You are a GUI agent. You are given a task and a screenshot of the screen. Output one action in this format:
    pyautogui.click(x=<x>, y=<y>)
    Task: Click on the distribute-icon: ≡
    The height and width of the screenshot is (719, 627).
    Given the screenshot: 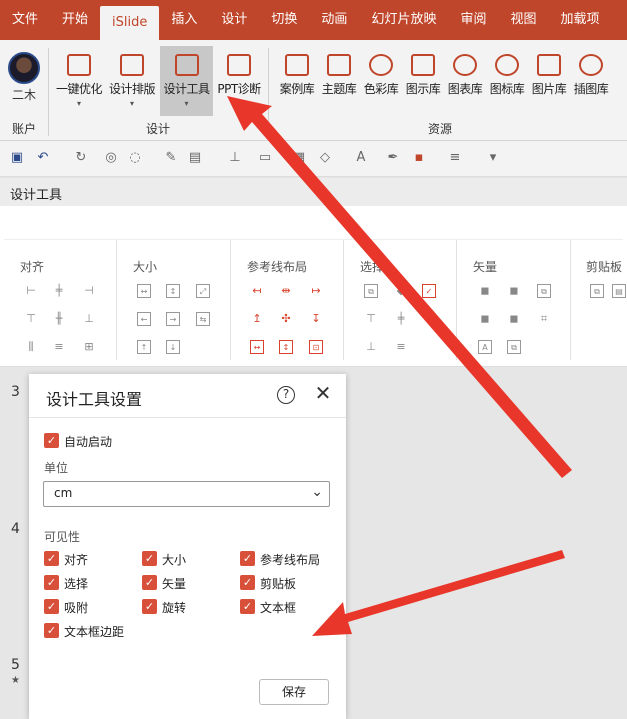 What is the action you would take?
    pyautogui.click(x=455, y=158)
    